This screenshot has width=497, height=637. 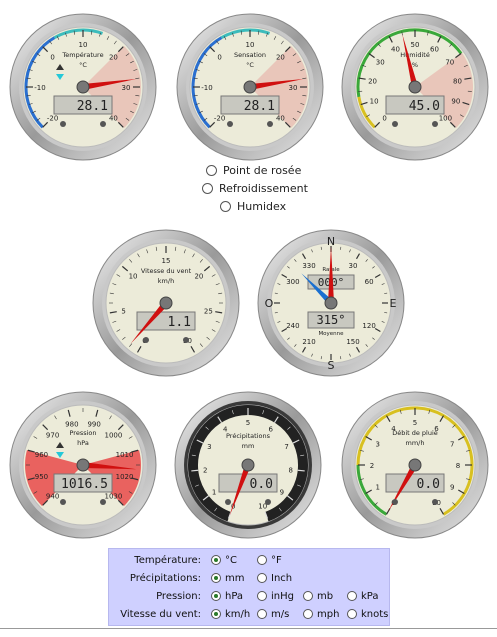 I want to click on tick-label: 25, so click(x=208, y=311).